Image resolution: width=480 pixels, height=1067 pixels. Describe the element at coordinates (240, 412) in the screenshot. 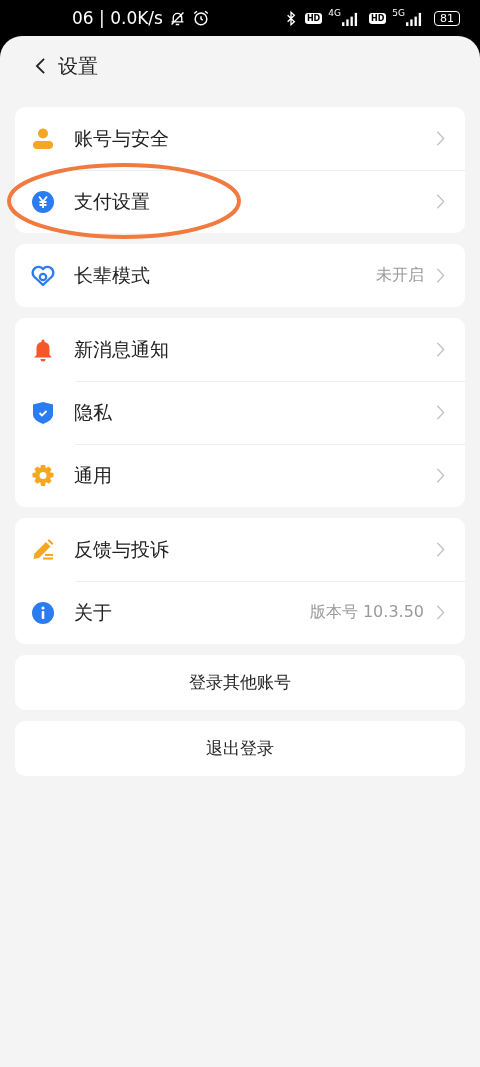

I see `settings-item: 隐私` at that location.